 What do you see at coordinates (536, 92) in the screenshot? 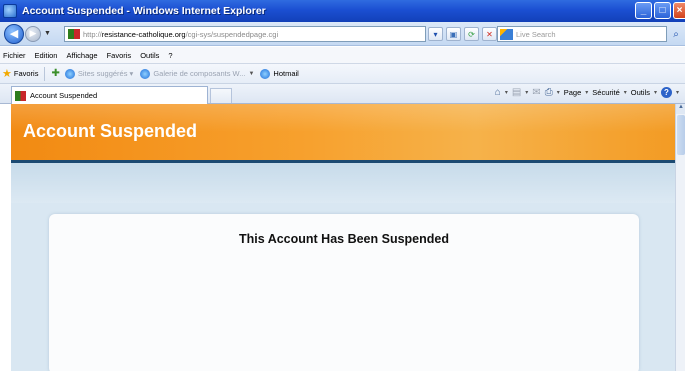
I see `mail-icon: ✉` at bounding box center [536, 92].